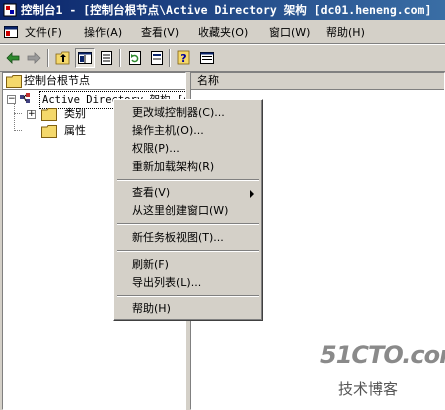 This screenshot has width=445, height=410. I want to click on export-list-button, so click(107, 58).